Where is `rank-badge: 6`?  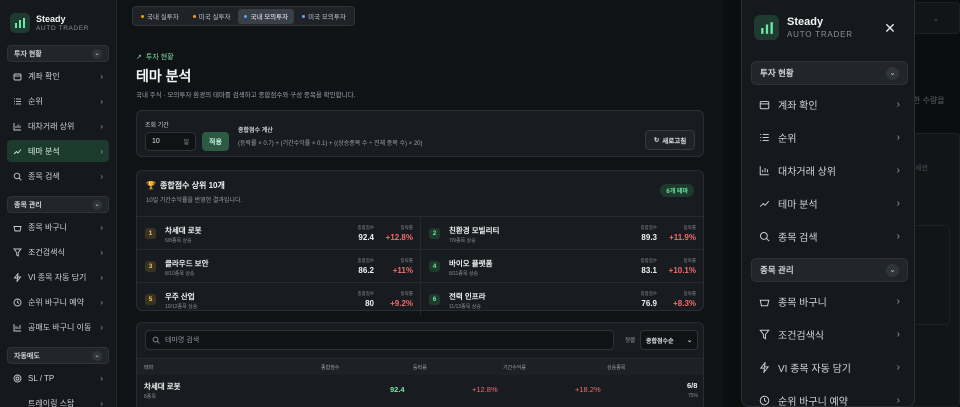 rank-badge: 6 is located at coordinates (434, 299).